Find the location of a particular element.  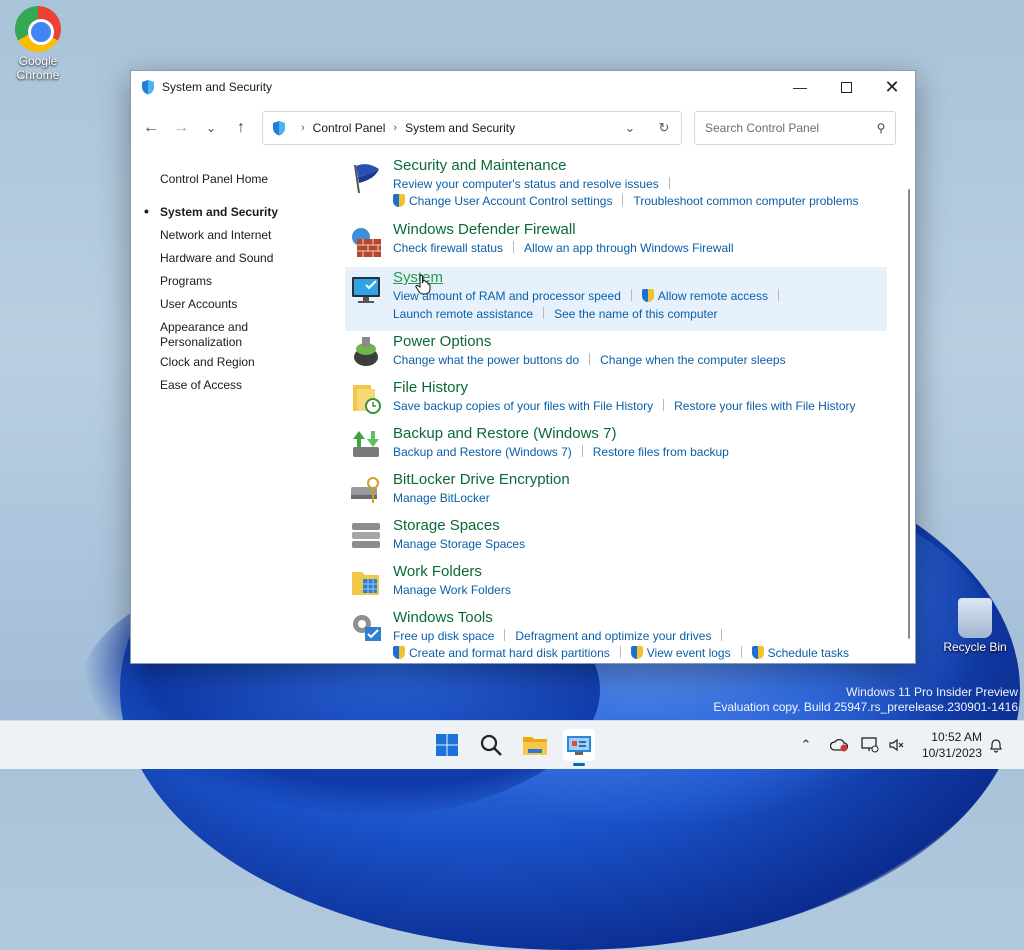

link-schedule-tasks: Schedule tasks is located at coordinates (808, 653).